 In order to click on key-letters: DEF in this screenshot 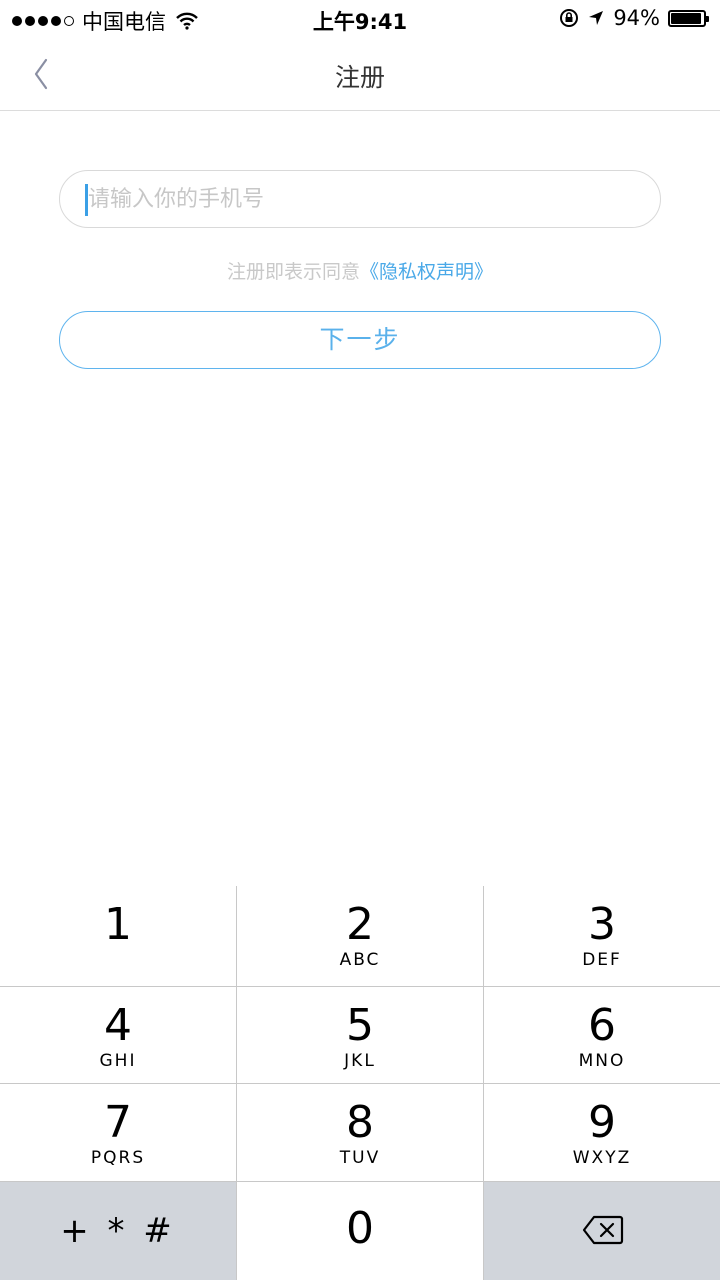, I will do `click(602, 960)`.